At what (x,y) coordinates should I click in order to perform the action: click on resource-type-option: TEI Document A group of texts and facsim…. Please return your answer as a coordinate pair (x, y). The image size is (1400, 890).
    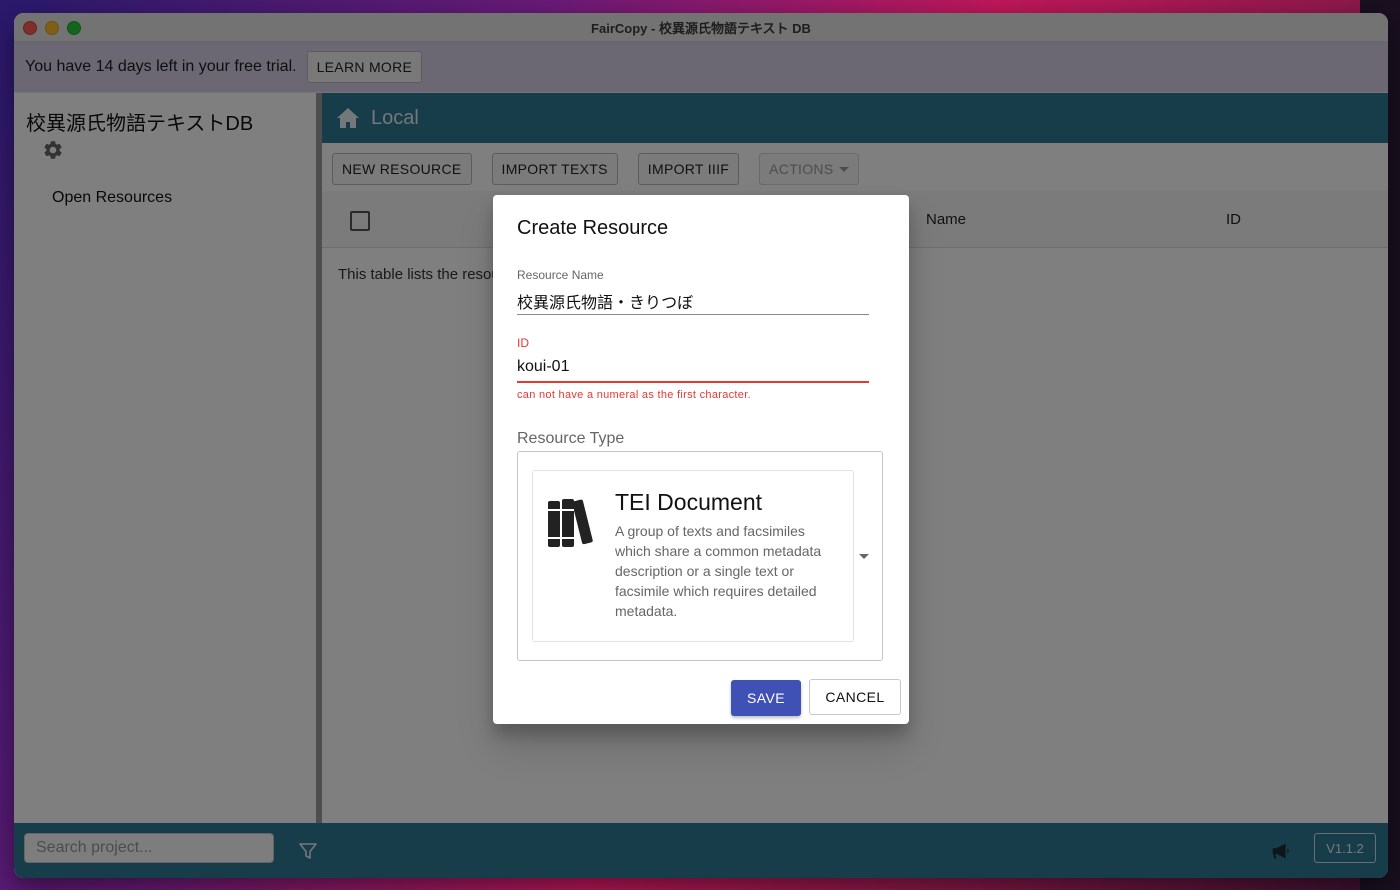
    Looking at the image, I should click on (693, 556).